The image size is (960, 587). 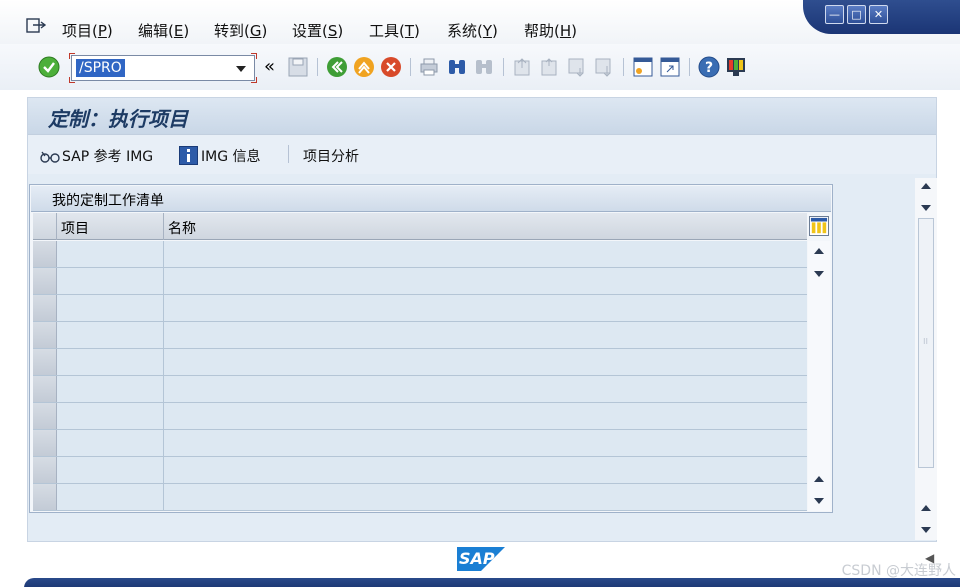 What do you see at coordinates (110, 226) in the screenshot?
I see `column-header-project: 项目` at bounding box center [110, 226].